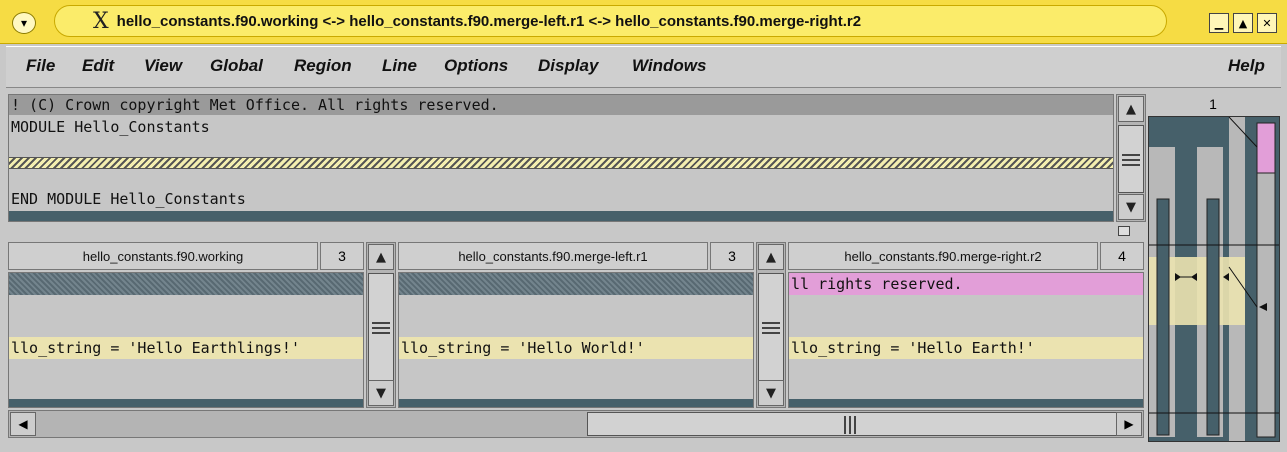 The image size is (1287, 452). I want to click on maximize-button: ▲, so click(1243, 23).